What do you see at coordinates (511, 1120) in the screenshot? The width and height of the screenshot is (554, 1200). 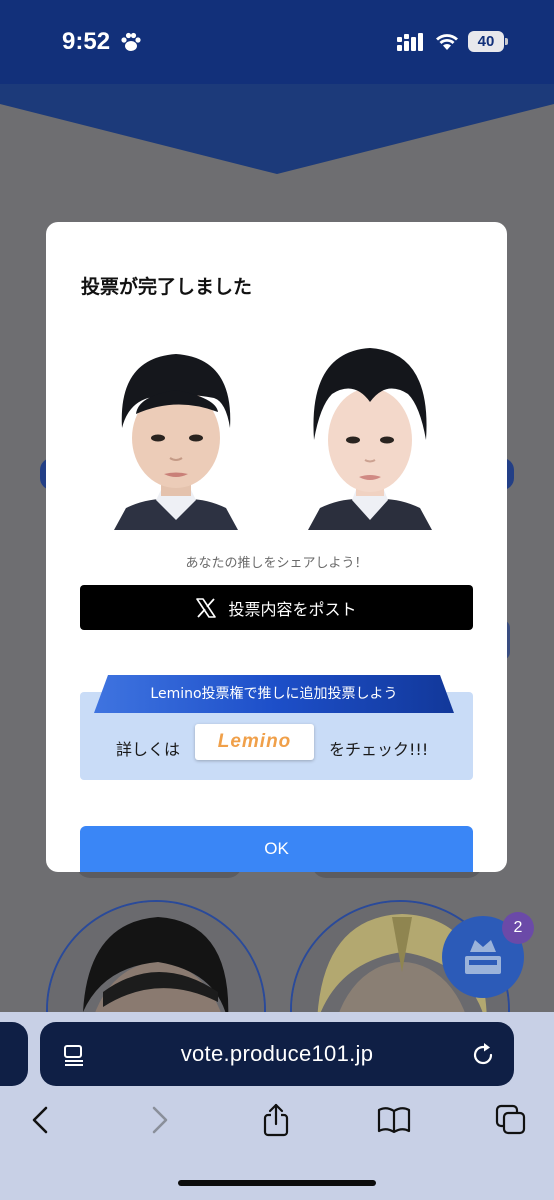 I see `tabs-icon` at bounding box center [511, 1120].